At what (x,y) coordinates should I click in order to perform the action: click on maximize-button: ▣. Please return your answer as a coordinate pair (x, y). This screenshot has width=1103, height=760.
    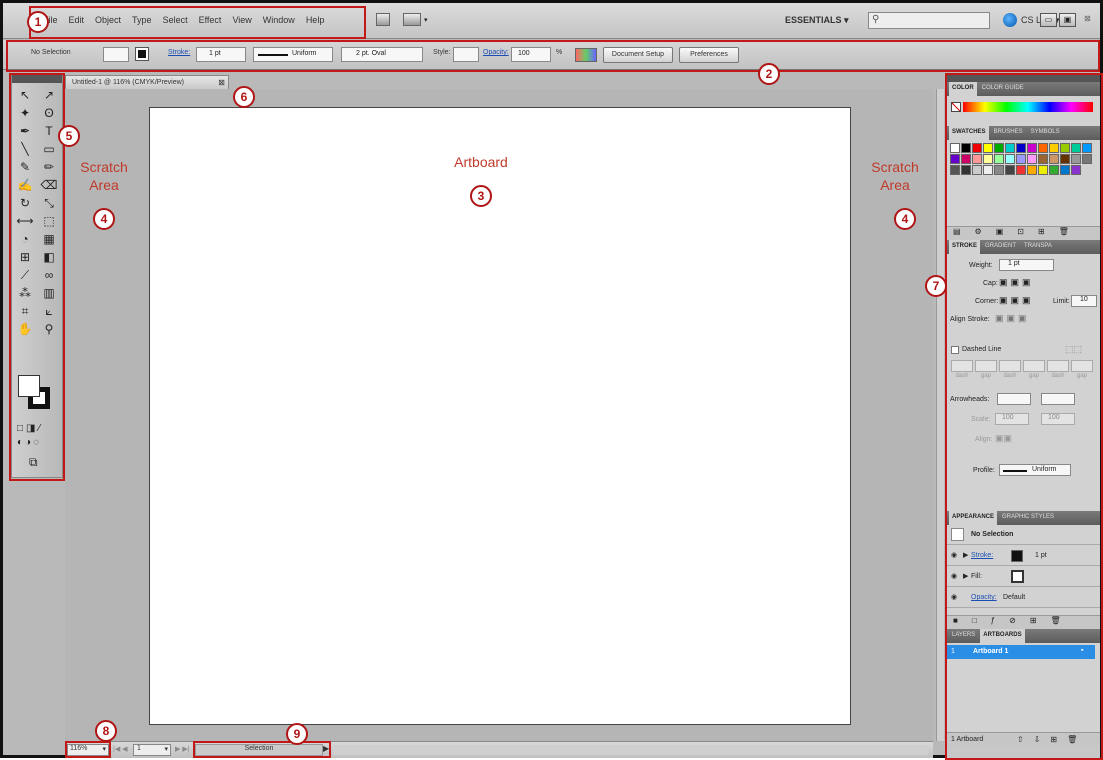
    Looking at the image, I should click on (1067, 20).